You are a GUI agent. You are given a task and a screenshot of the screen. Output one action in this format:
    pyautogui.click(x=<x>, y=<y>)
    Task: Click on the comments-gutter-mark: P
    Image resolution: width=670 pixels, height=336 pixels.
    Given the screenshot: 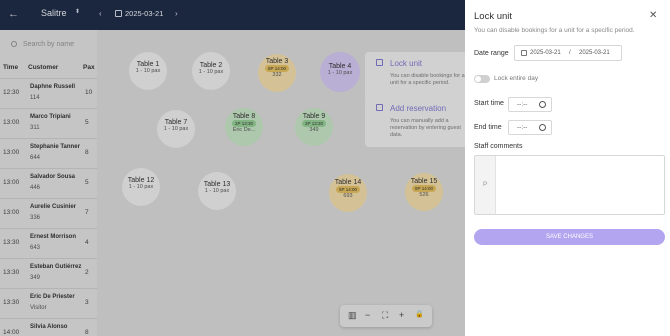 What is the action you would take?
    pyautogui.click(x=485, y=184)
    